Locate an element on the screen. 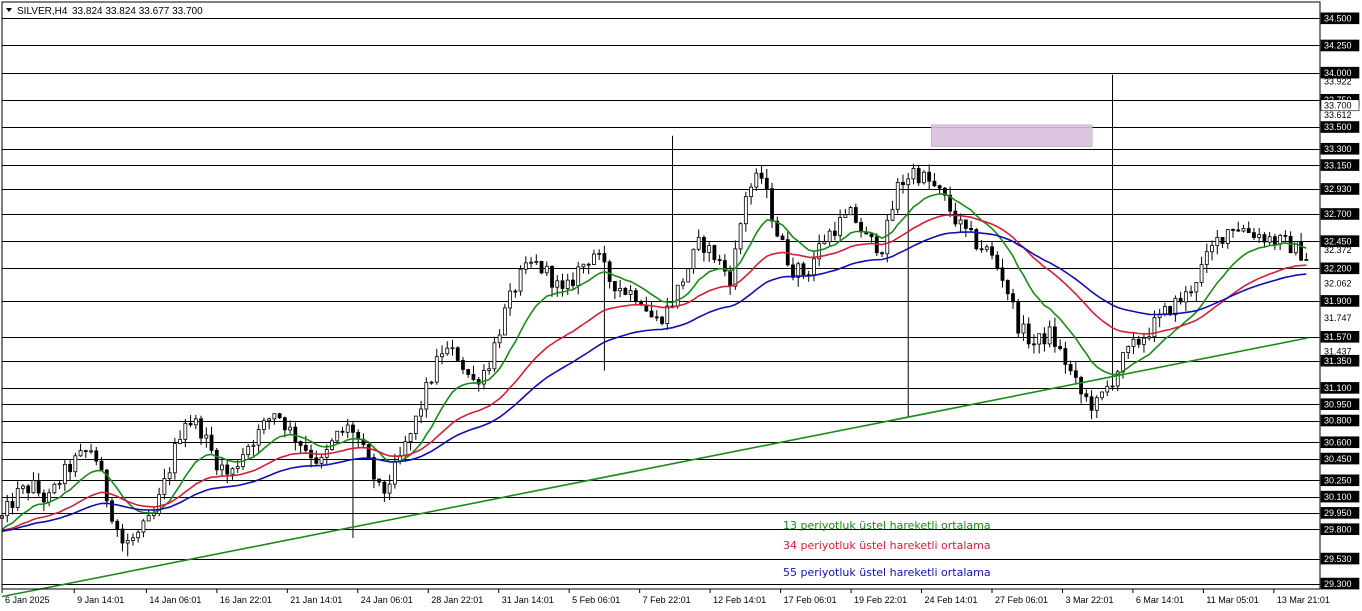 The image size is (1362, 611). svg-text: 32.372 is located at coordinates (1338, 250).